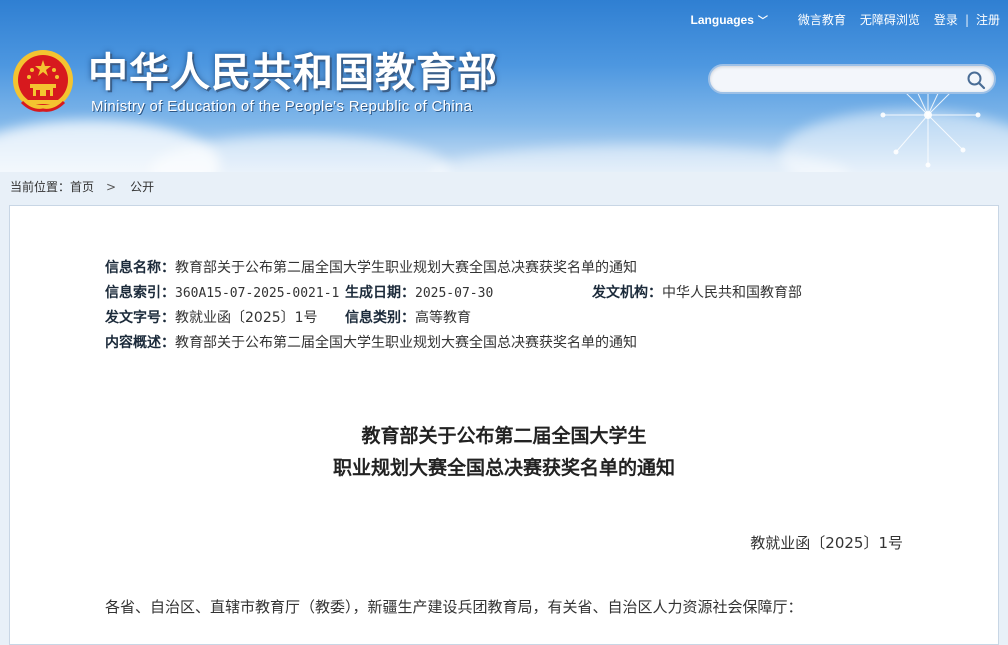  Describe the element at coordinates (732, 293) in the screenshot. I see `meta-issuer-value: 中华人民共和国教育部` at that location.